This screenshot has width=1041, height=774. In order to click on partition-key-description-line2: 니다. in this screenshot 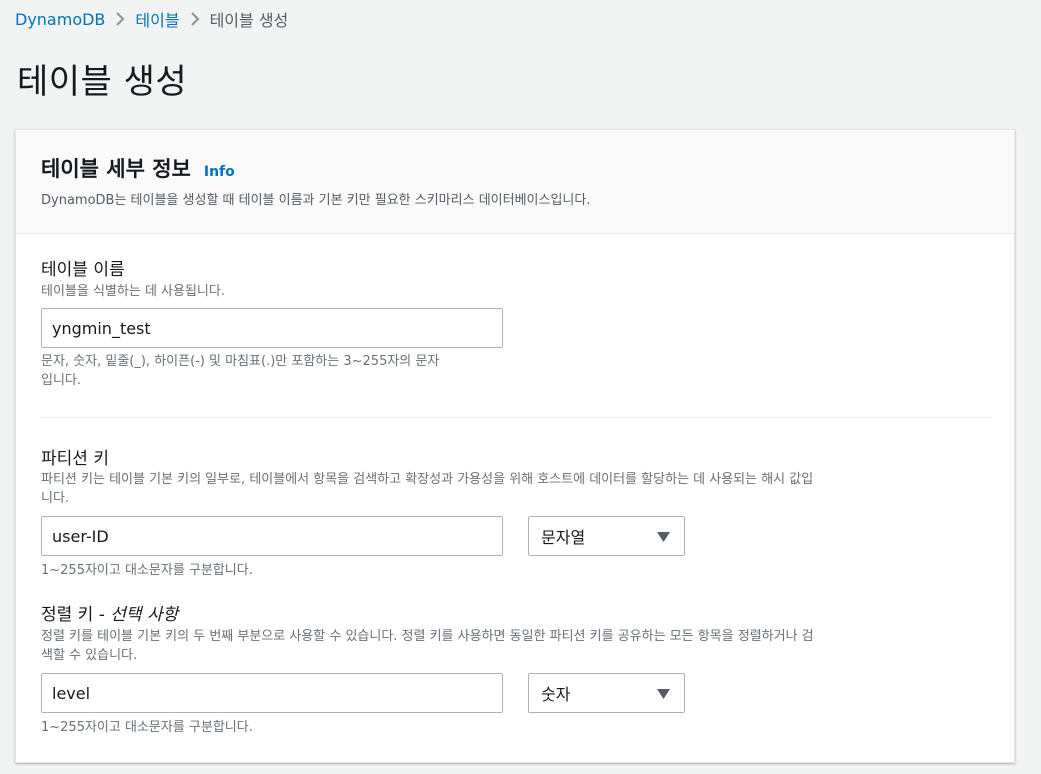, I will do `click(55, 498)`.